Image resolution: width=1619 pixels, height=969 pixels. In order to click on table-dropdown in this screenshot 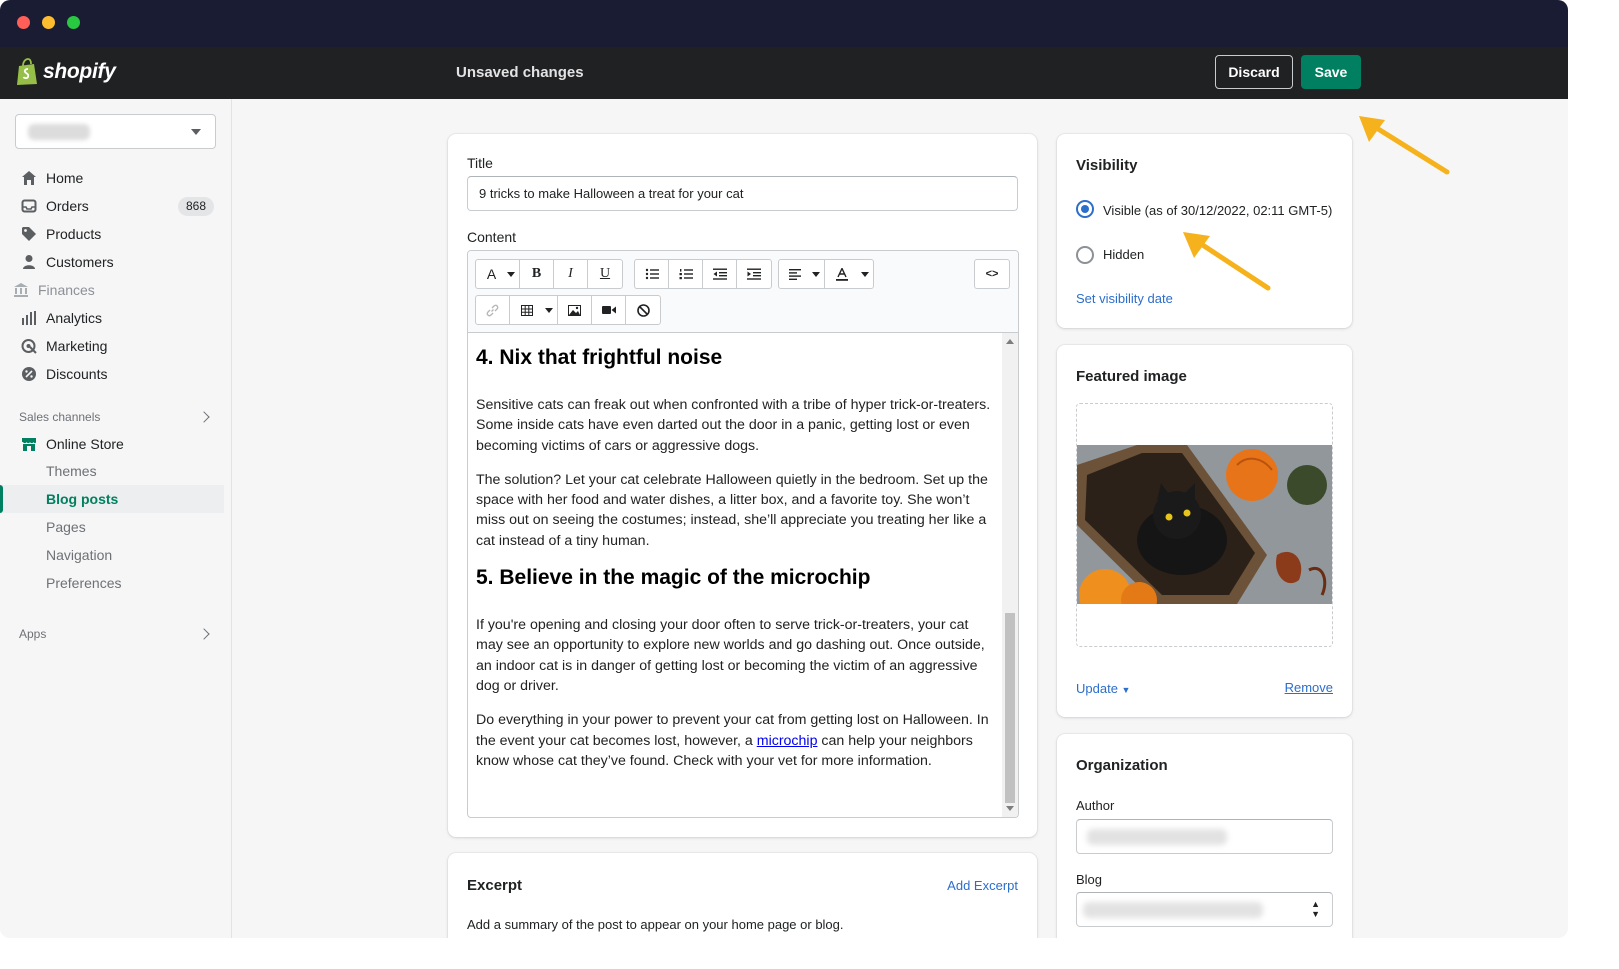, I will do `click(534, 310)`.